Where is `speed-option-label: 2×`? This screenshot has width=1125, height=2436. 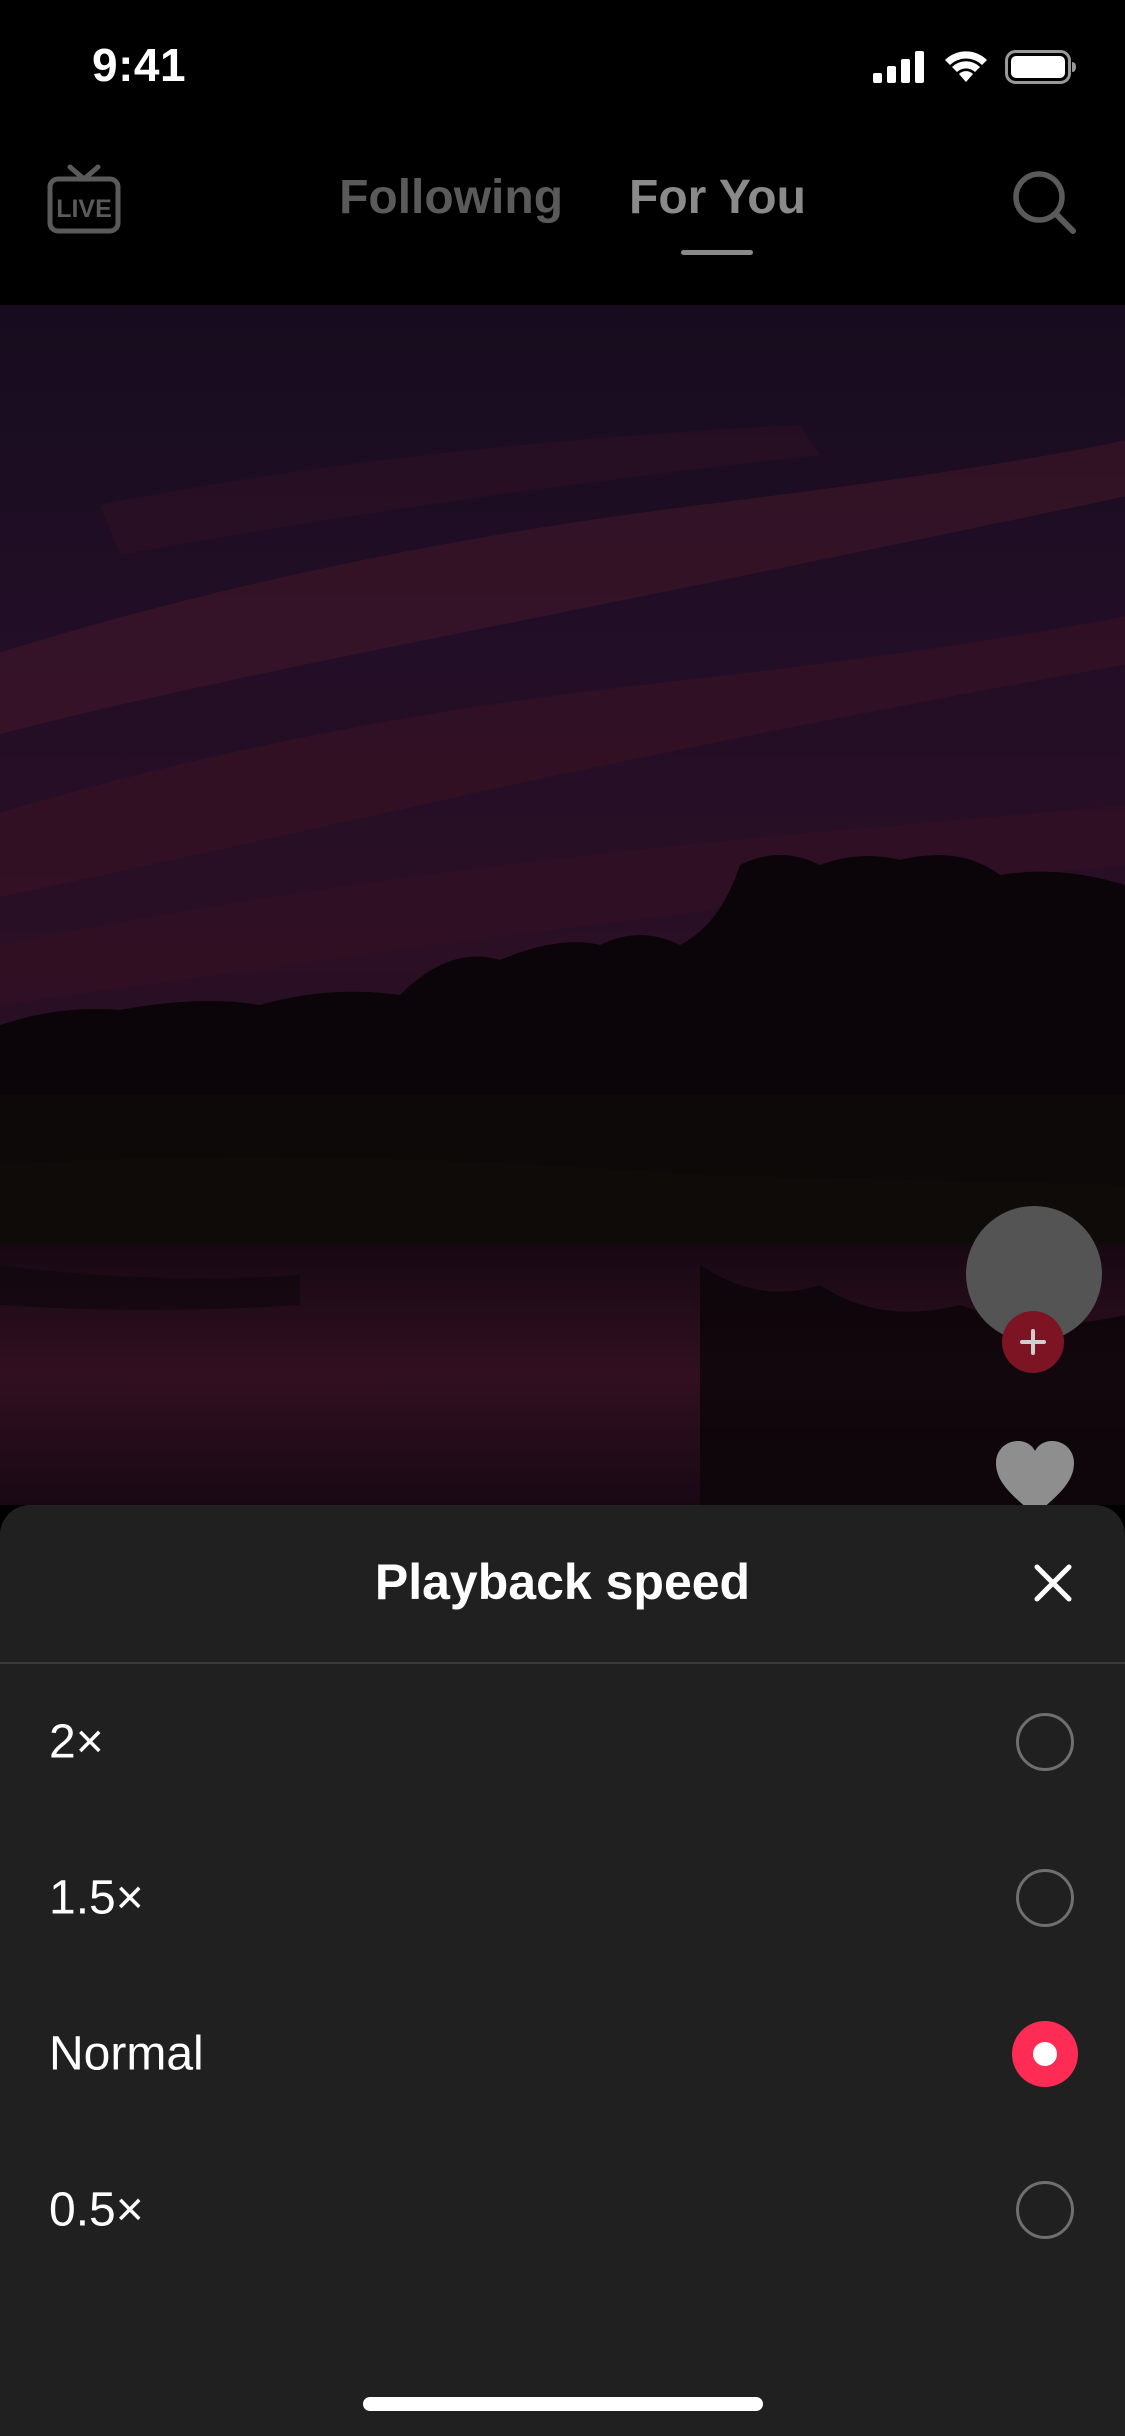
speed-option-label: 2× is located at coordinates (76, 1742).